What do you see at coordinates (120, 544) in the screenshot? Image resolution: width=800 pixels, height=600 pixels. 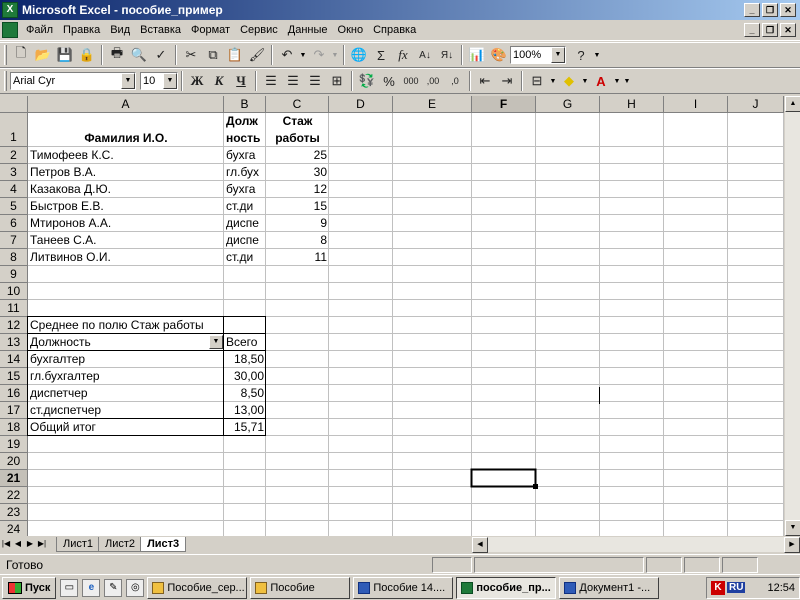 I see `sheet-tab-2: Лист2` at bounding box center [120, 544].